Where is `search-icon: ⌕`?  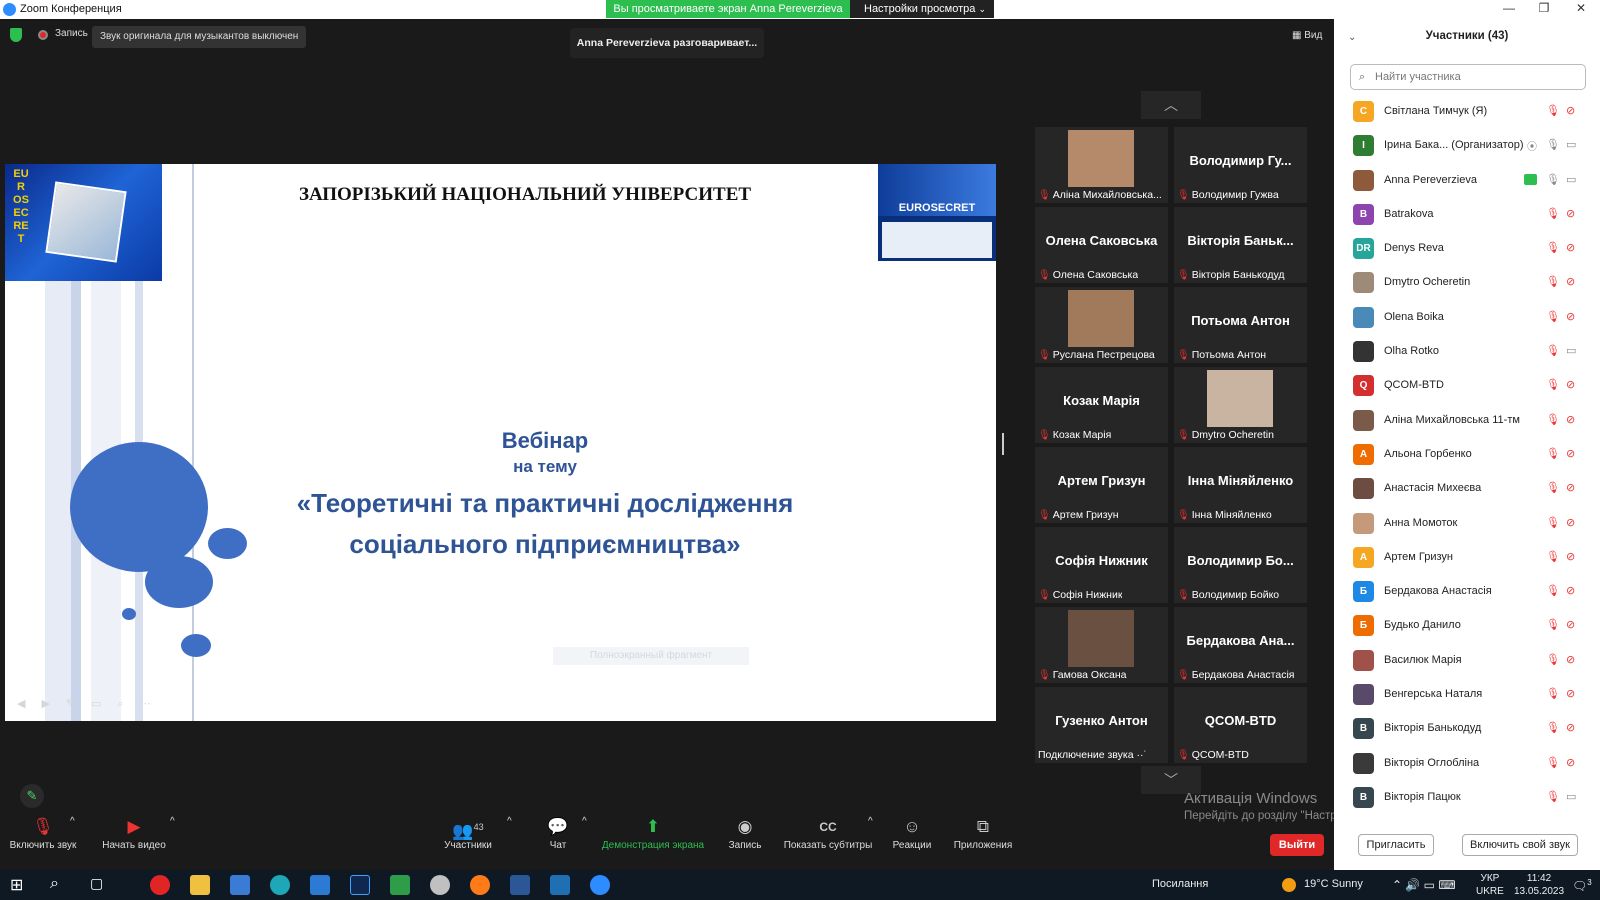 search-icon: ⌕ is located at coordinates (60, 885).